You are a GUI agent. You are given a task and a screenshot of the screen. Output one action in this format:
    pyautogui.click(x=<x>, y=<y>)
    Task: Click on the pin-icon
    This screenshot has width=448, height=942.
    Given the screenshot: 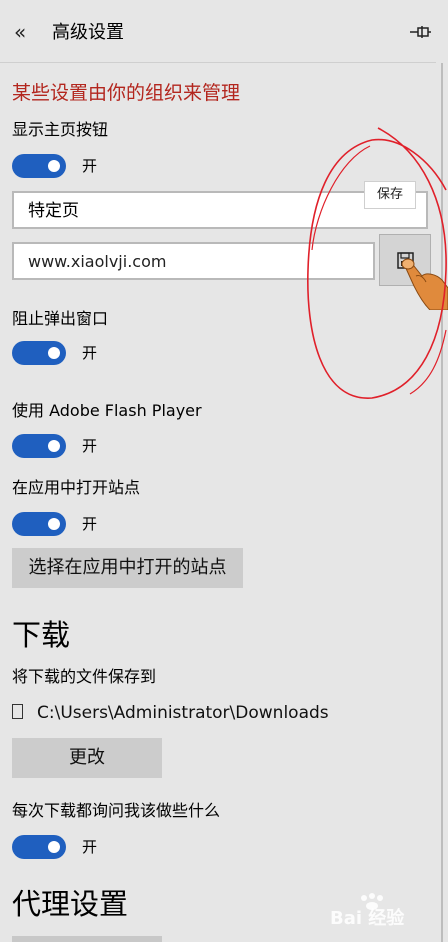 What is the action you would take?
    pyautogui.click(x=420, y=32)
    